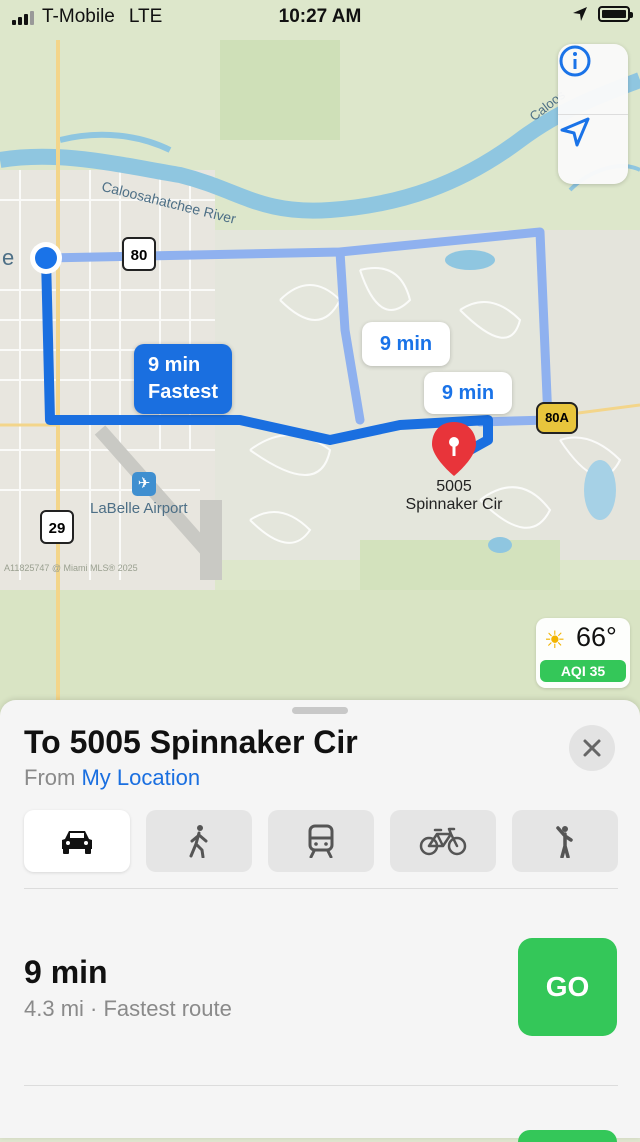 The image size is (640, 1142). I want to click on location-arrow-icon, so click(575, 132).